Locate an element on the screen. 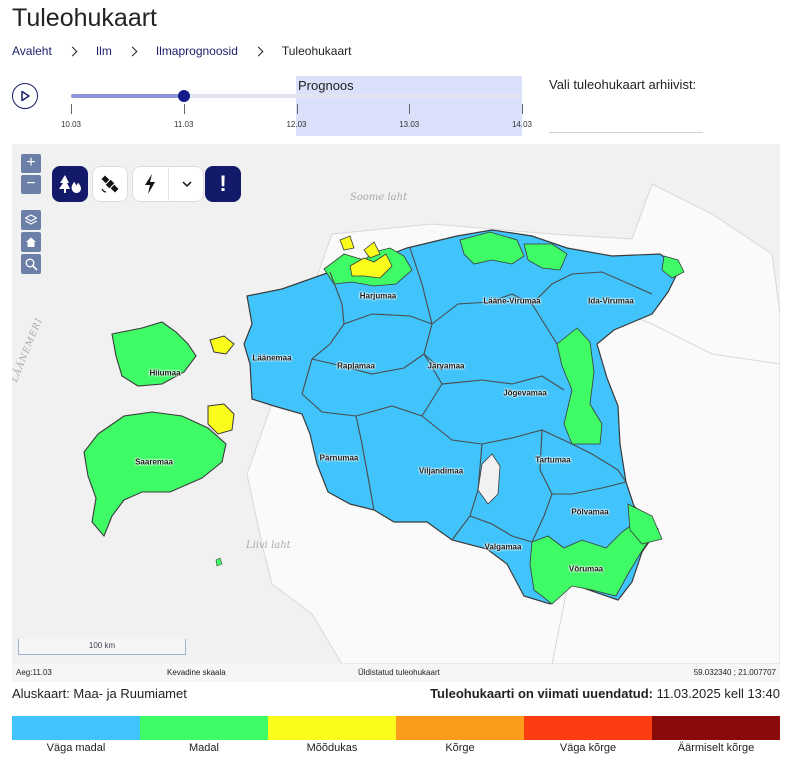 This screenshot has height=760, width=790. legend-label: Äärmiselt kõrge is located at coordinates (716, 748).